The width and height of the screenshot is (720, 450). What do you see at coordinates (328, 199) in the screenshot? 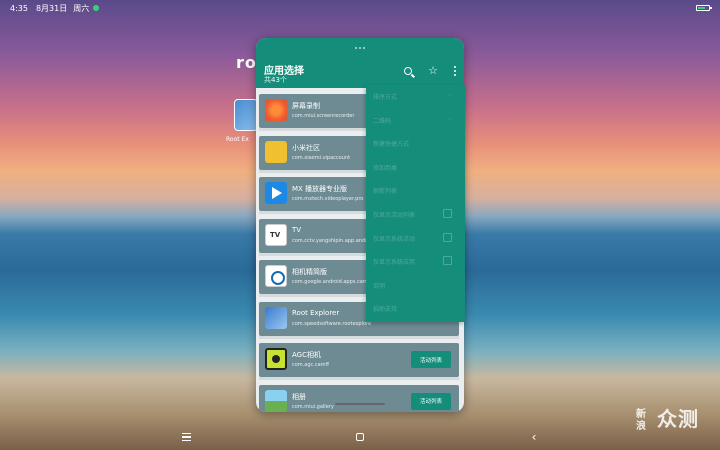
I see `app-package: com.mxtech.videoplayer.pro` at bounding box center [328, 199].